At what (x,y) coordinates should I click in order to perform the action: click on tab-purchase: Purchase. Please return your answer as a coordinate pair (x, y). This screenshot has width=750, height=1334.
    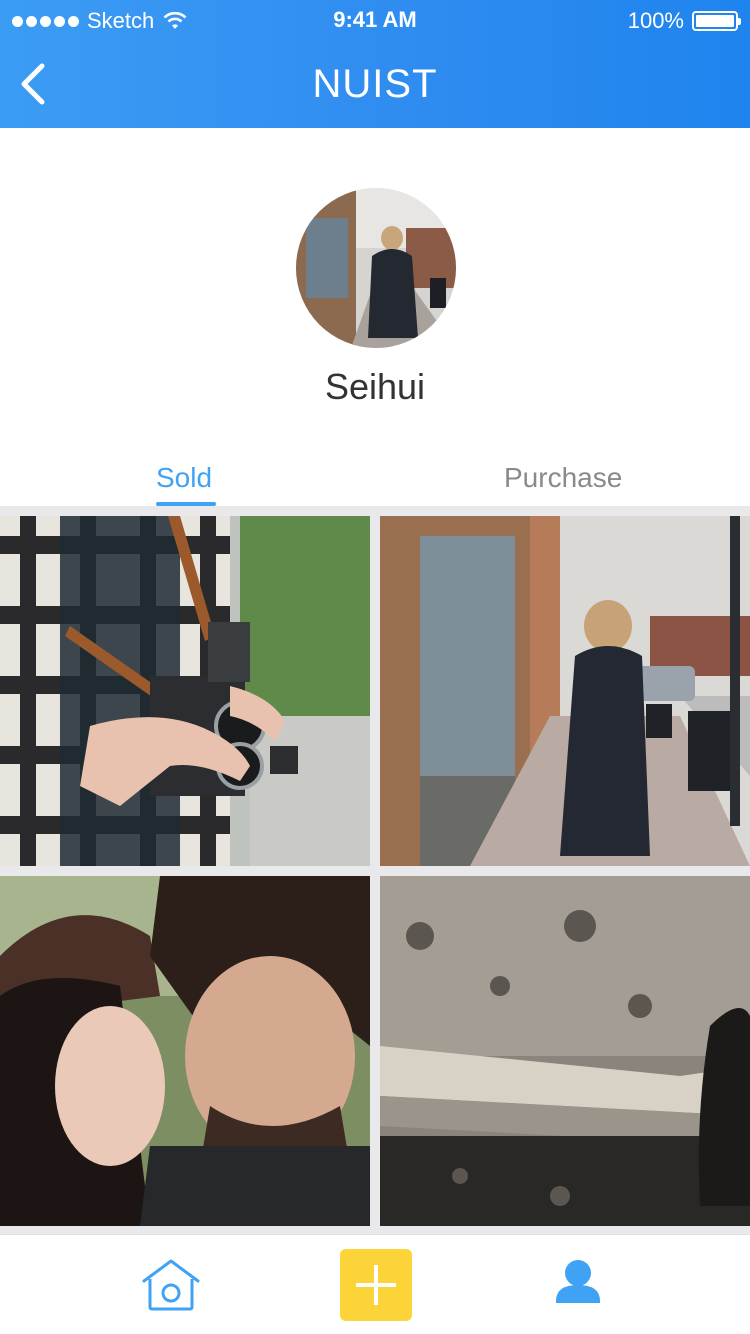
    Looking at the image, I should click on (563, 478).